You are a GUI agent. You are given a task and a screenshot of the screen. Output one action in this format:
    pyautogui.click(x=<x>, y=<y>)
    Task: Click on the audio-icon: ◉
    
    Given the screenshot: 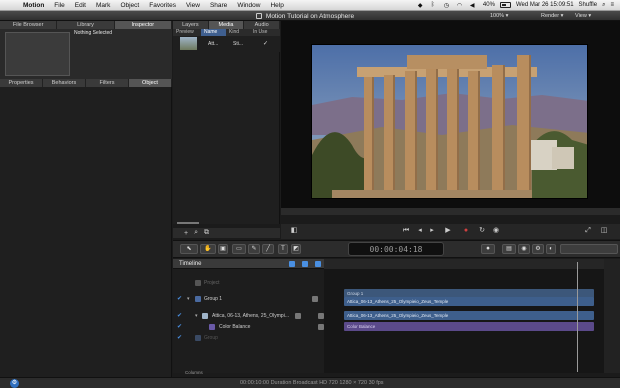 What is the action you would take?
    pyautogui.click(x=496, y=231)
    